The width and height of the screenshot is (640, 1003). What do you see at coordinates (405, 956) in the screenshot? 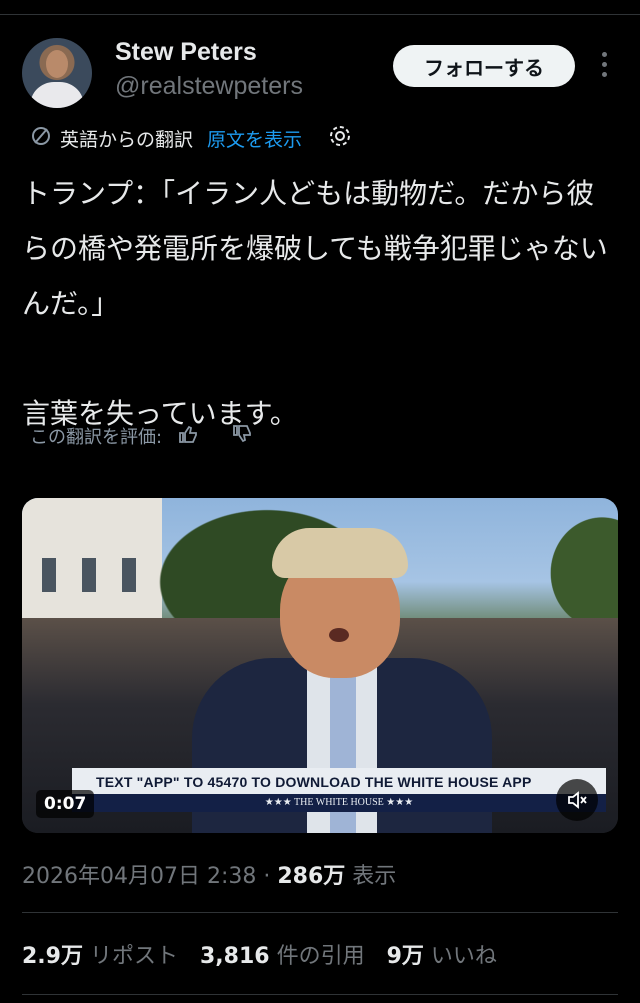
I see `like-count: 9万` at bounding box center [405, 956].